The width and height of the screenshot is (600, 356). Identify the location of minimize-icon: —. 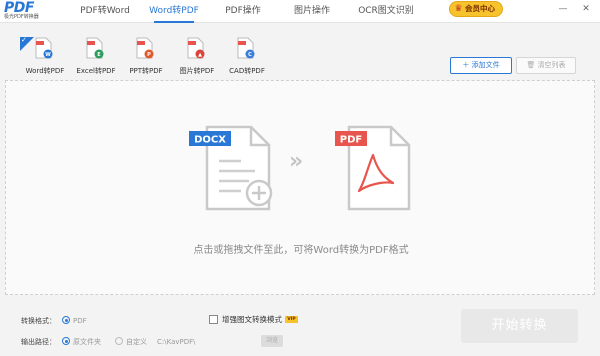
(563, 9).